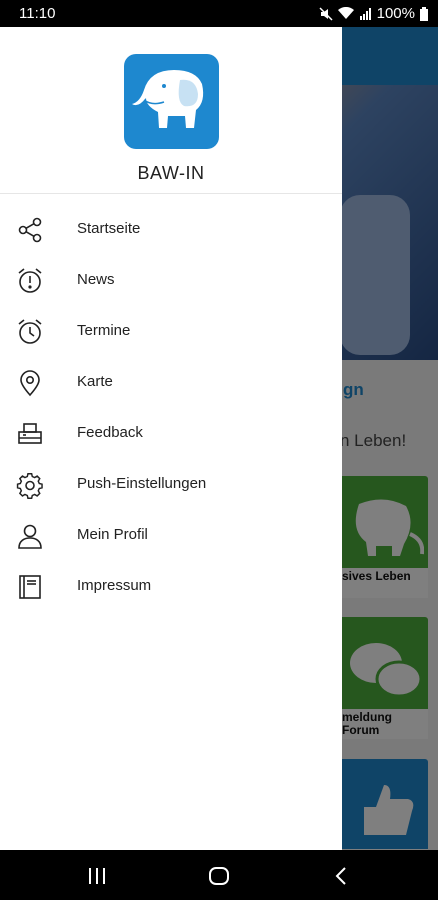  Describe the element at coordinates (326, 13) in the screenshot. I see `mute-icon` at that location.